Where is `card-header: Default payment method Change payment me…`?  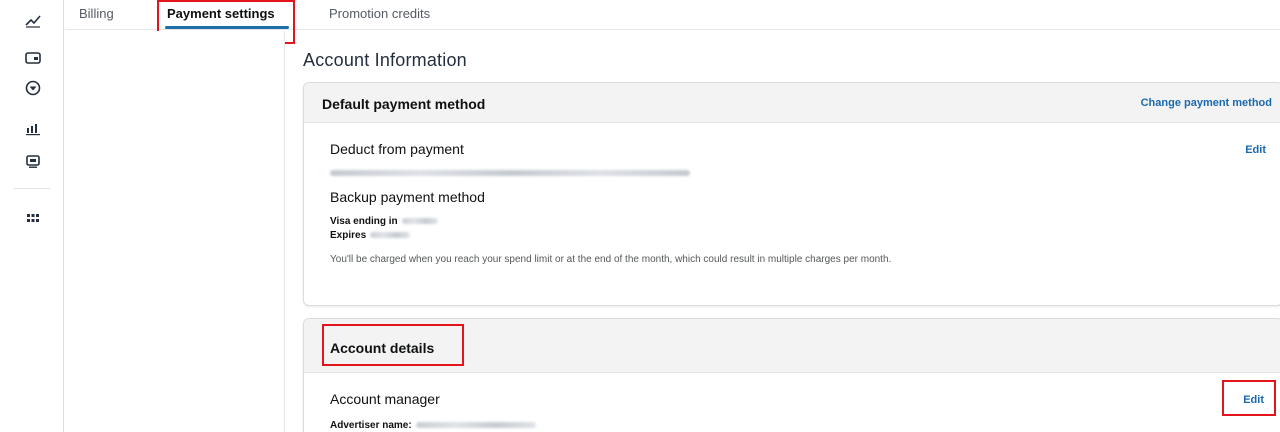 card-header: Default payment method Change payment me… is located at coordinates (792, 103).